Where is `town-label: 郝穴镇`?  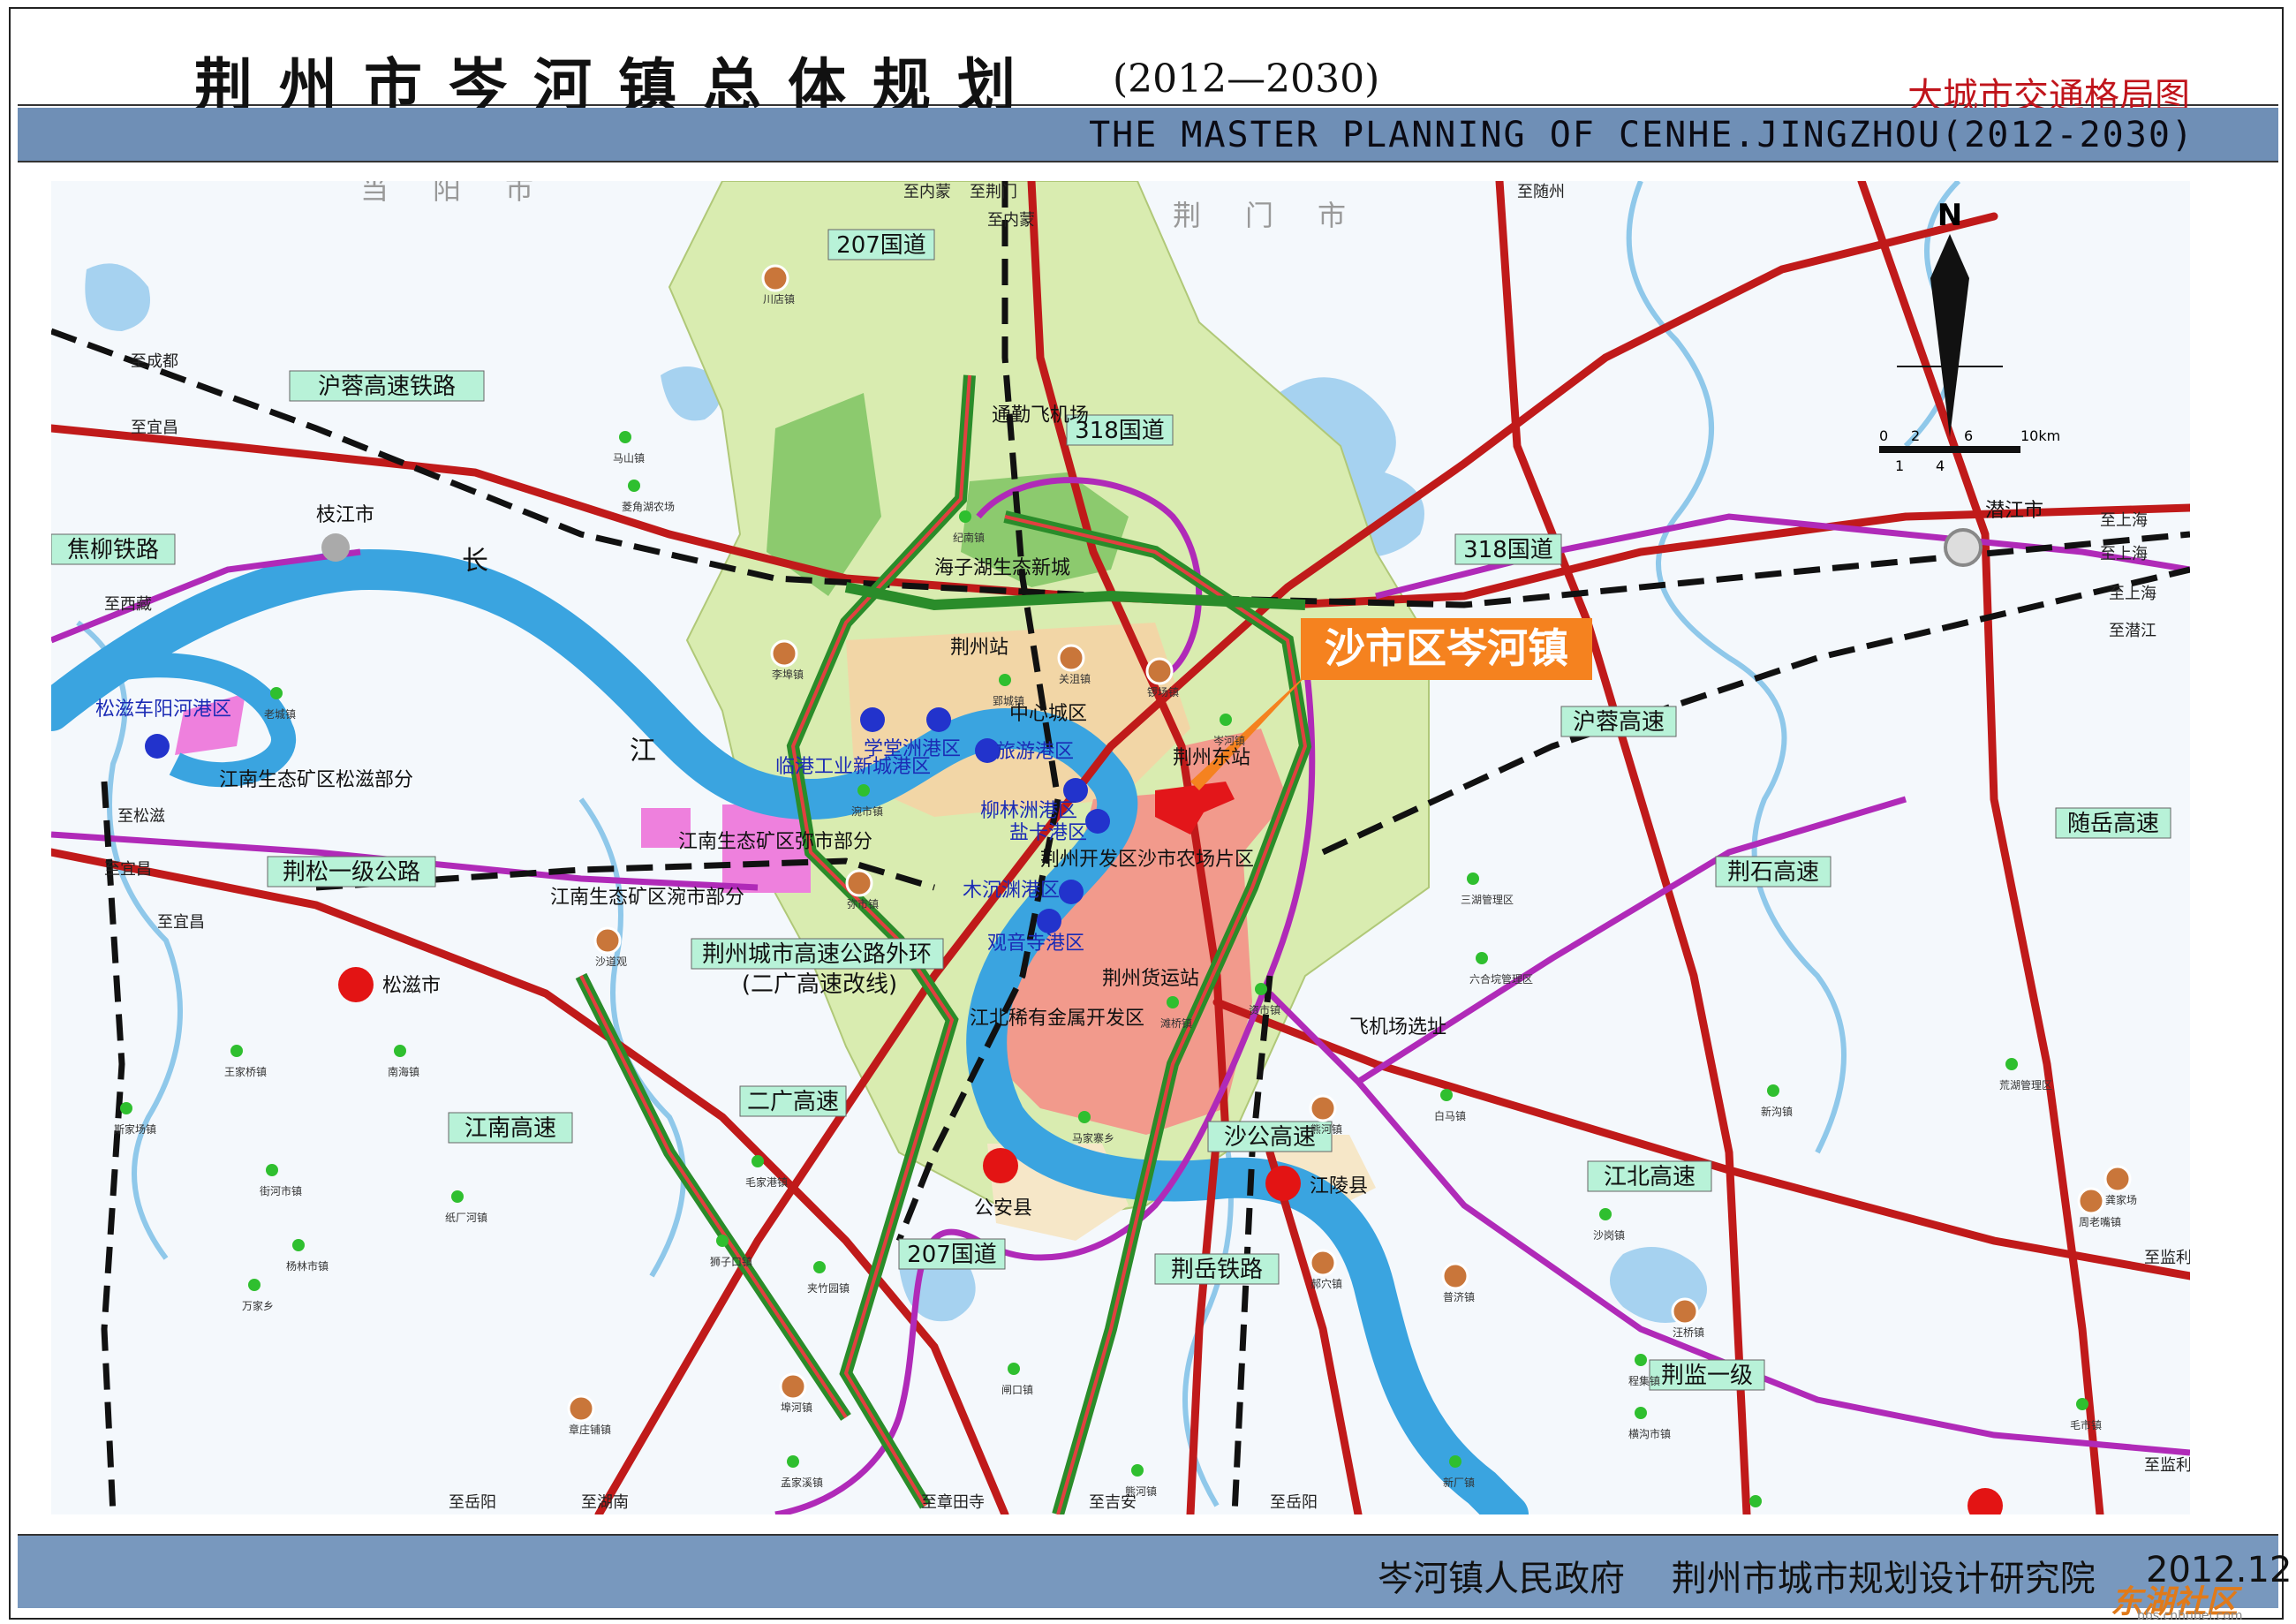
town-label: 郝穴镇 is located at coordinates (1326, 1283).